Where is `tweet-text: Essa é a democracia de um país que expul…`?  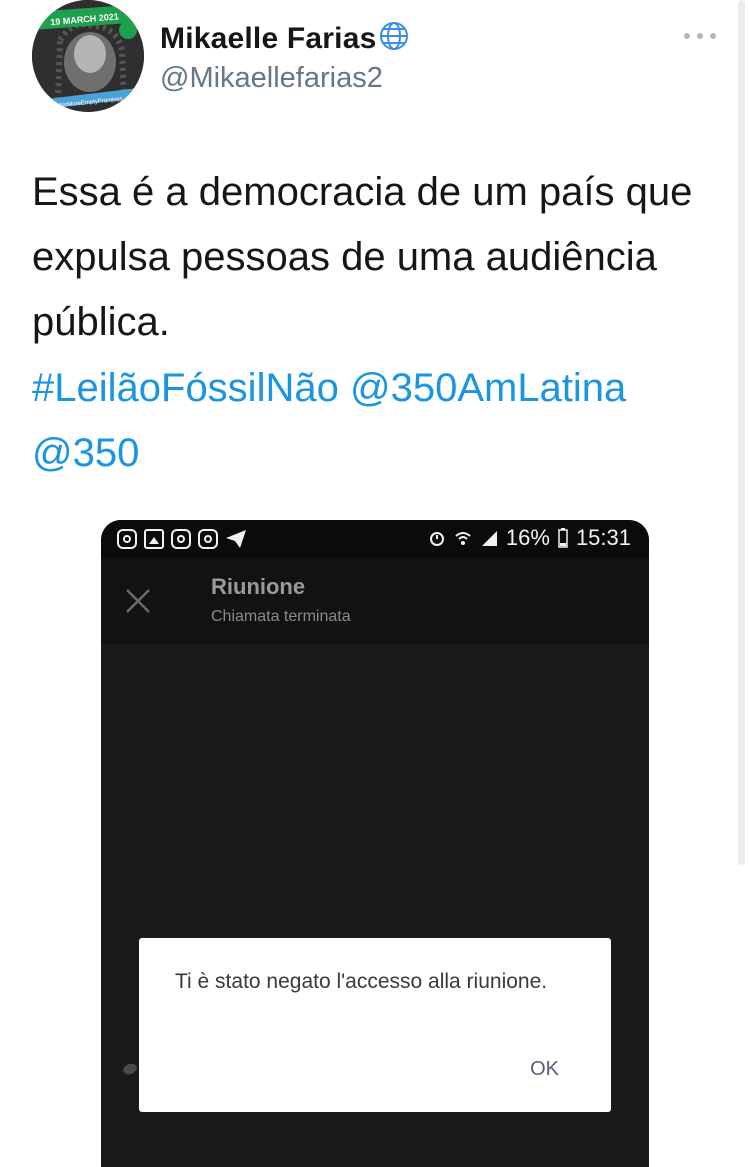 tweet-text: Essa é a democracia de um país que expul… is located at coordinates (362, 257).